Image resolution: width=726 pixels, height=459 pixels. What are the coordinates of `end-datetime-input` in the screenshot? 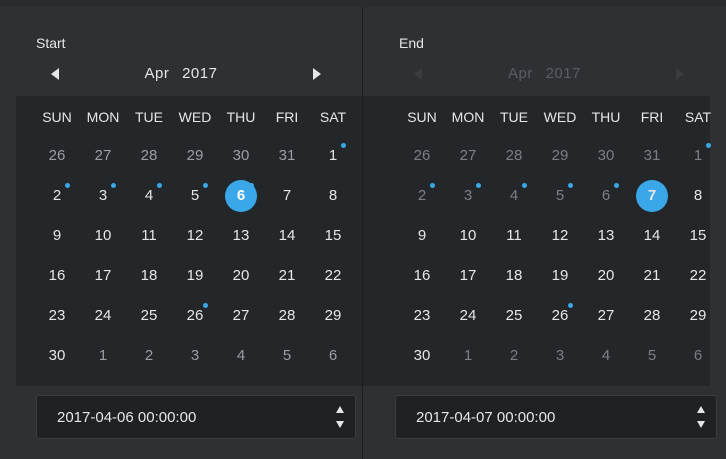 It's located at (536, 417).